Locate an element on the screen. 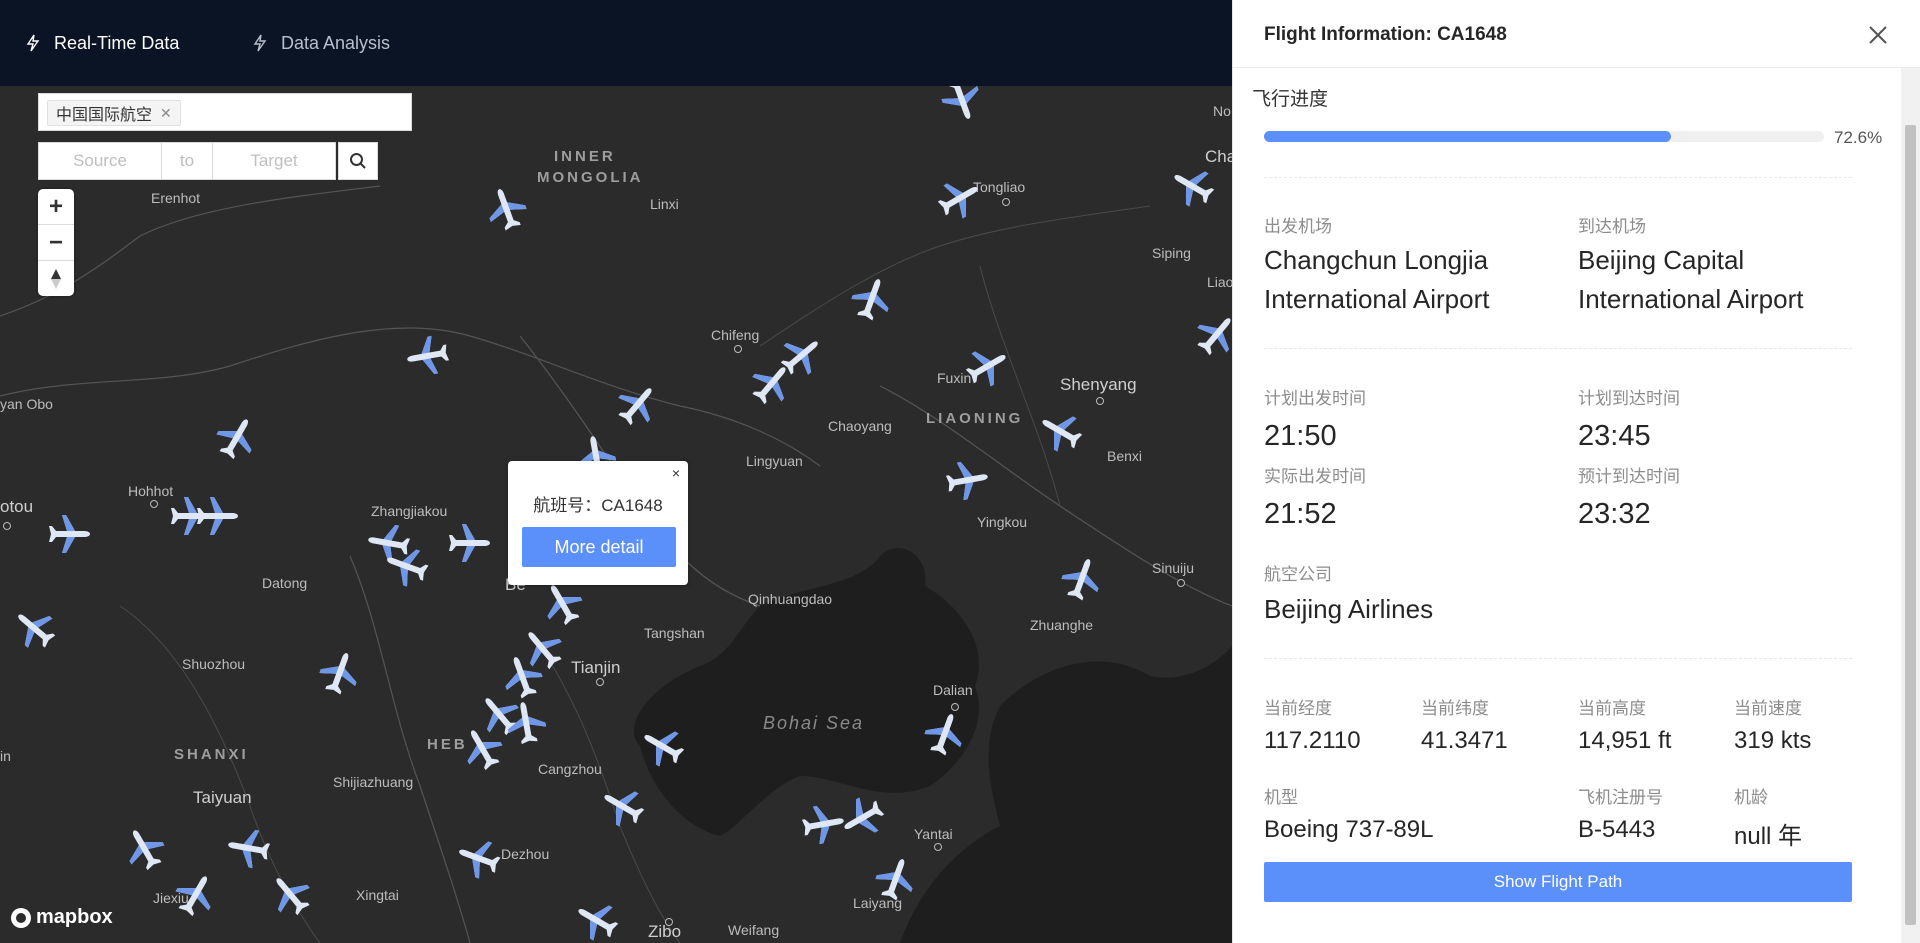 The image size is (1920, 943). route-separator: to is located at coordinates (187, 161).